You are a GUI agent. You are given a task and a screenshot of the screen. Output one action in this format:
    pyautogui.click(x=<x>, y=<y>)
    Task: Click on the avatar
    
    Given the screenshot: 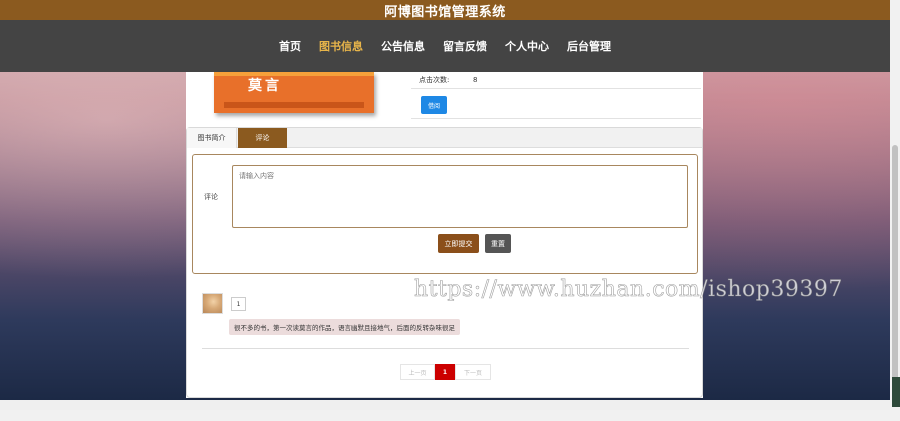 What is the action you would take?
    pyautogui.click(x=212, y=303)
    